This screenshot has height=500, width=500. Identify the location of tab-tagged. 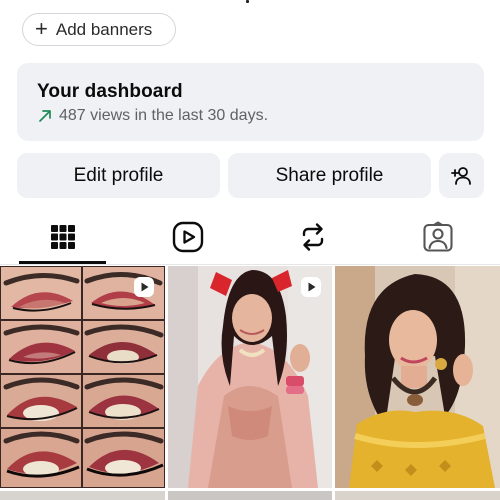
(437, 236).